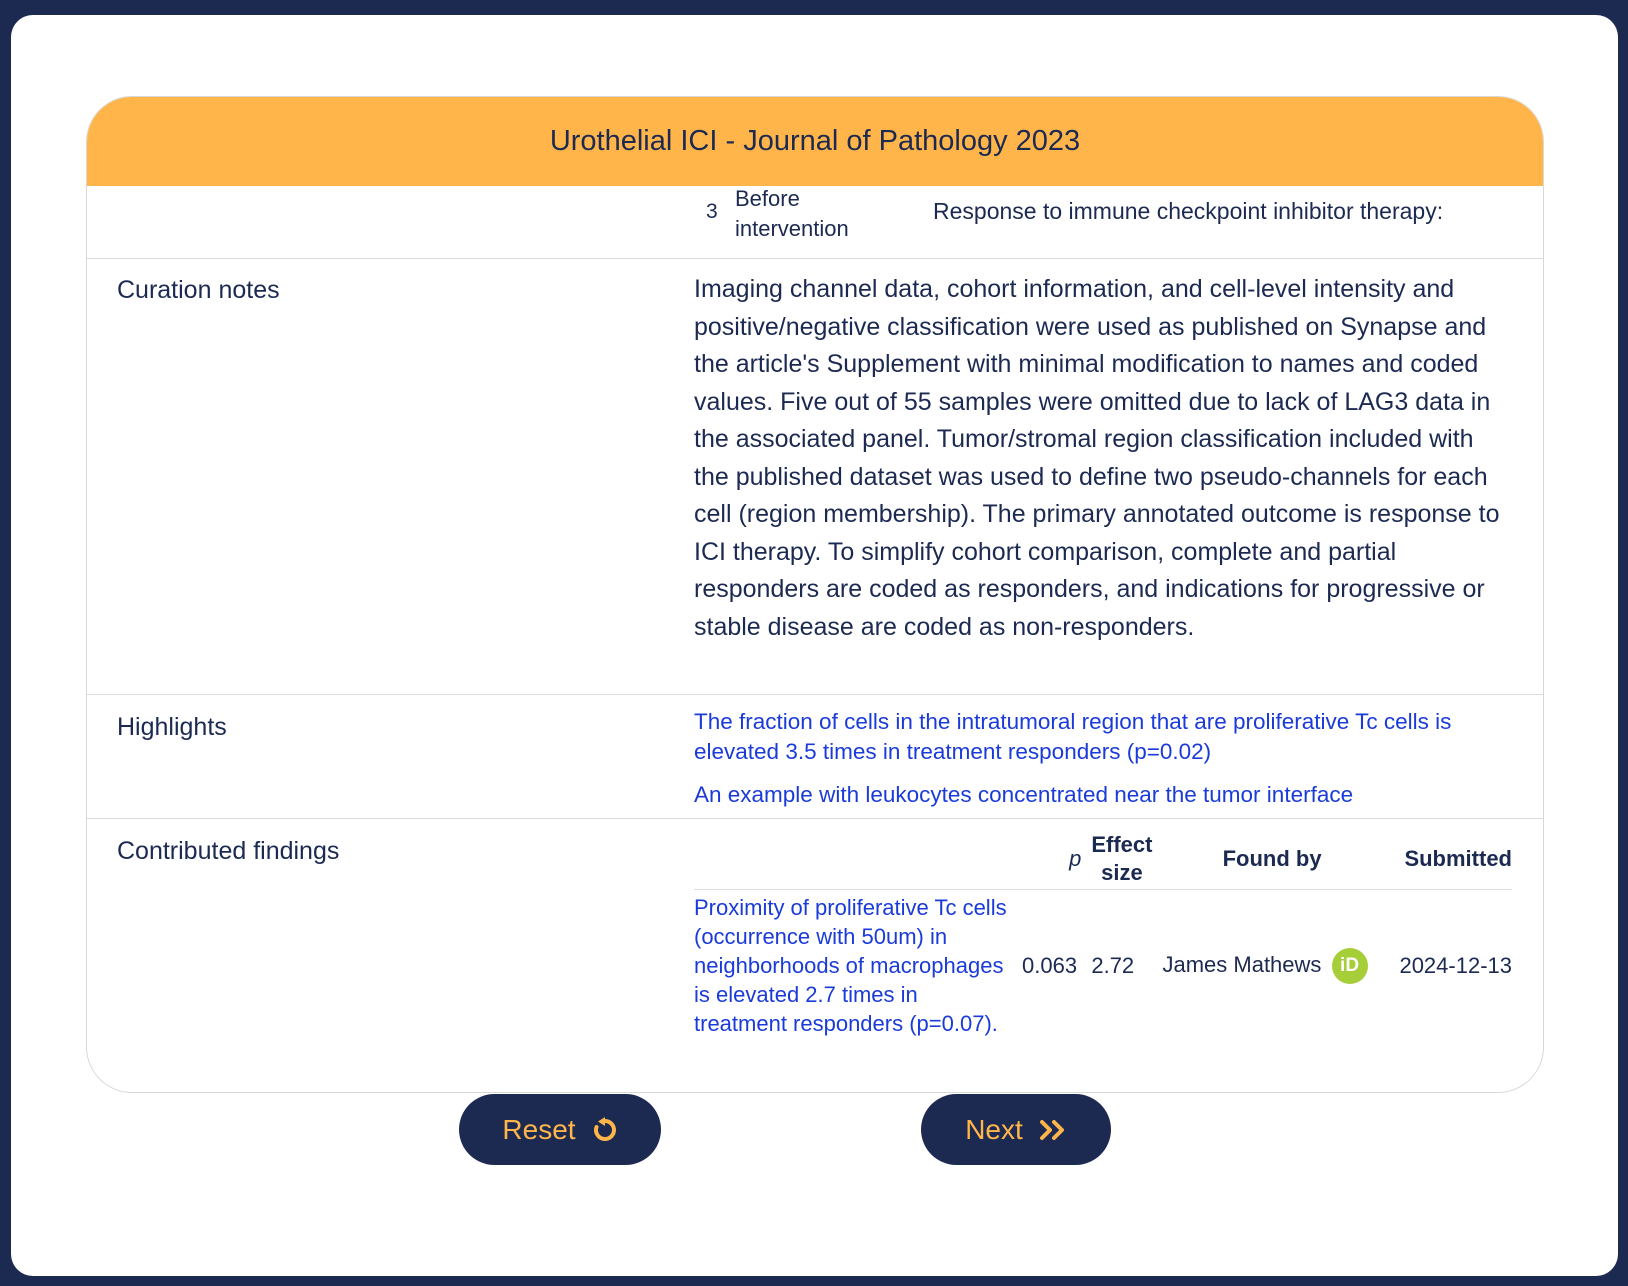  What do you see at coordinates (539, 1129) in the screenshot?
I see `reset-button-label: Reset` at bounding box center [539, 1129].